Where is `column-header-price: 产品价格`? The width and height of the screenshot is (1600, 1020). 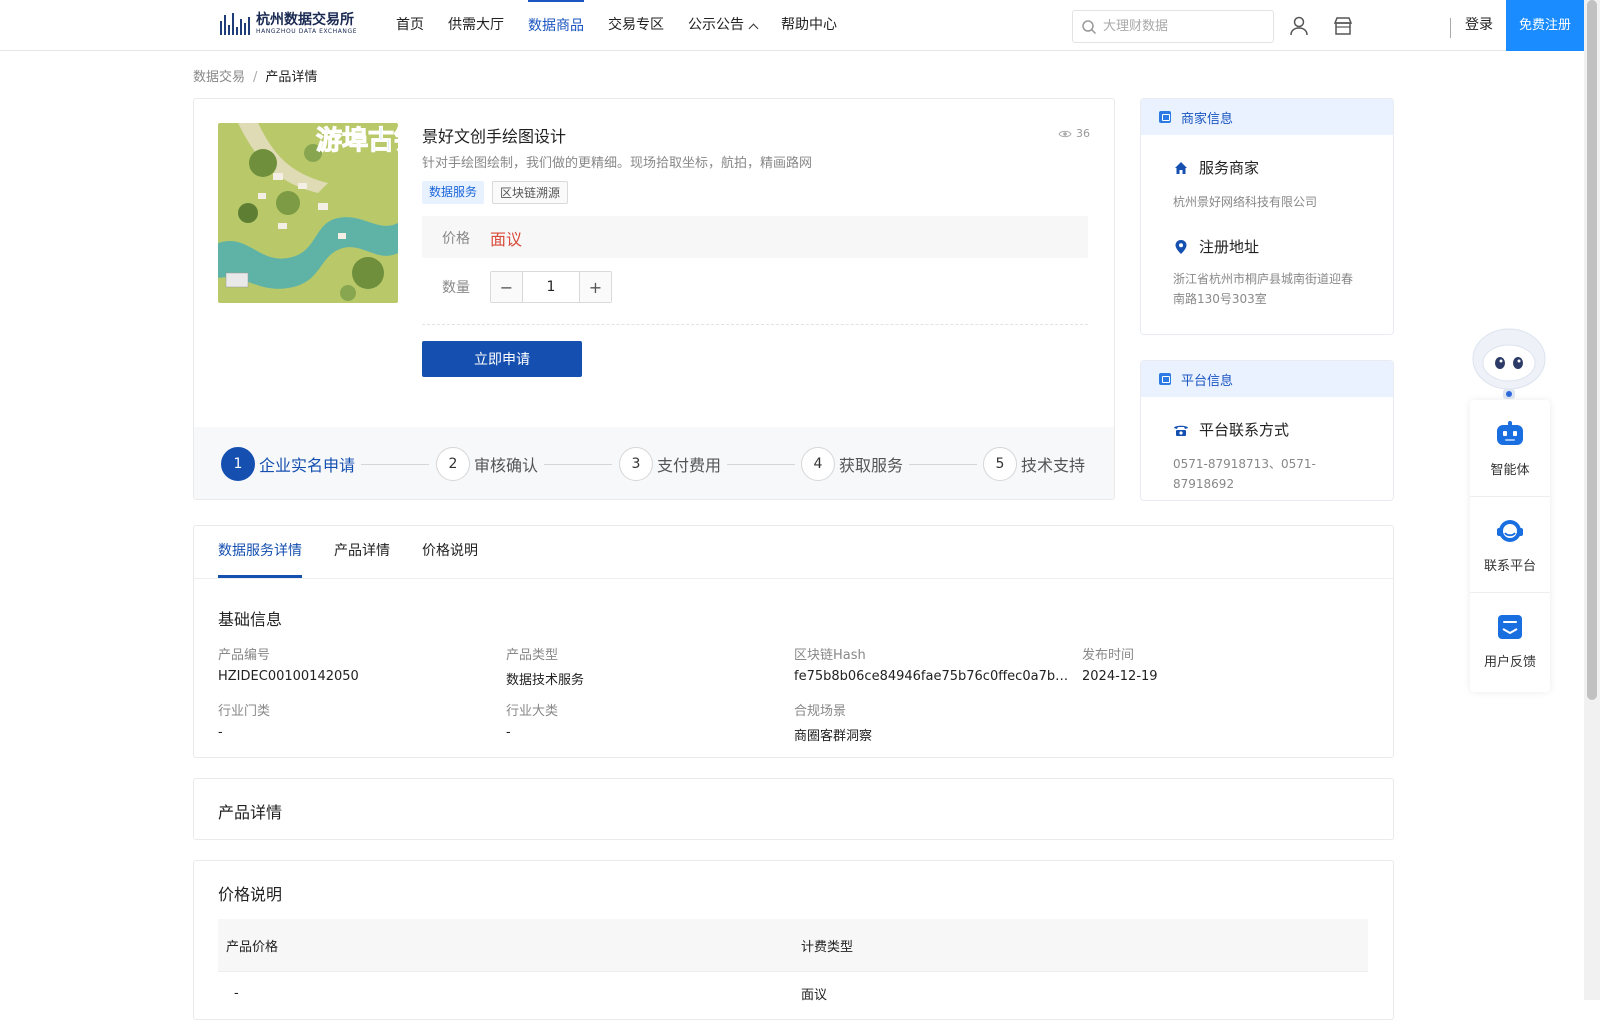 column-header-price: 产品价格 is located at coordinates (252, 947).